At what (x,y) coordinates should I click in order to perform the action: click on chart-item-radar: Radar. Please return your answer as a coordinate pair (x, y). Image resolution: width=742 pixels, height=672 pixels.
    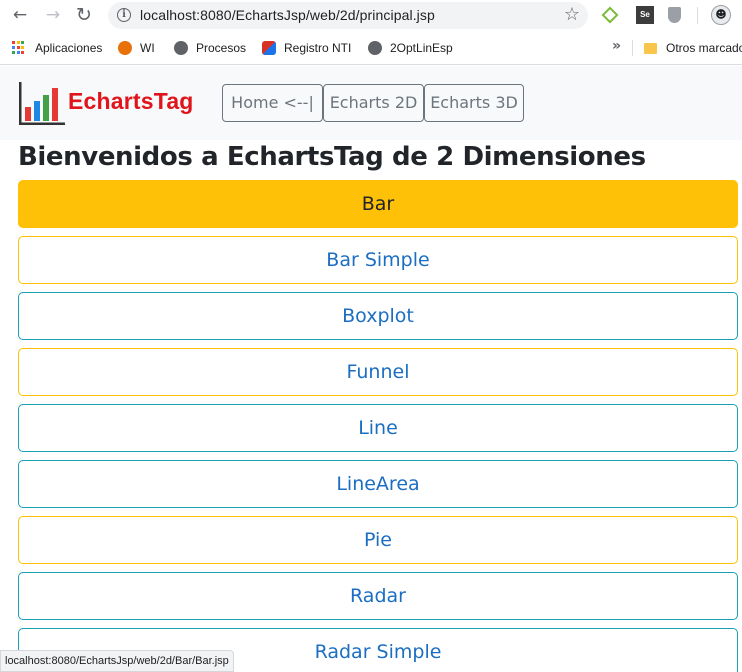
    Looking at the image, I should click on (378, 596).